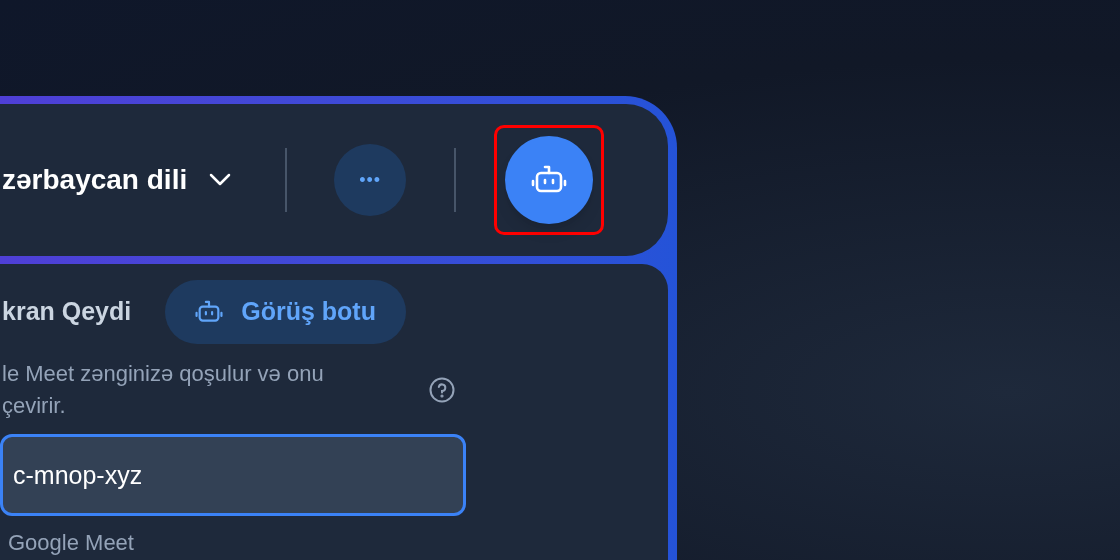 This screenshot has height=560, width=1120. I want to click on section-title: kran Qeydi, so click(66, 312).